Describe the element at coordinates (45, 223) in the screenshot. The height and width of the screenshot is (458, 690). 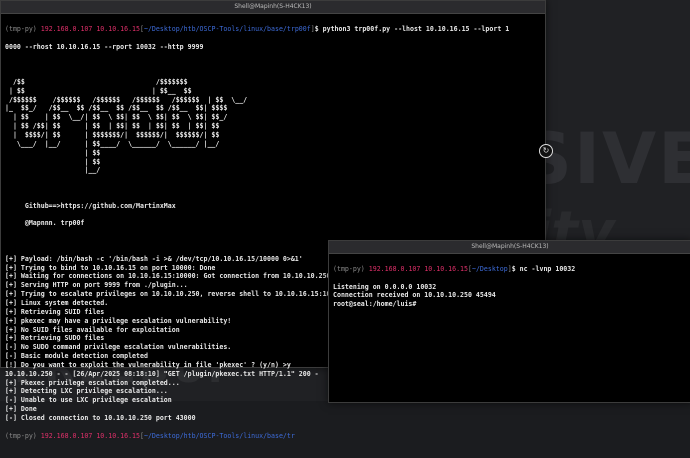
I see `author-text: @Mapnnn. trp00f` at that location.